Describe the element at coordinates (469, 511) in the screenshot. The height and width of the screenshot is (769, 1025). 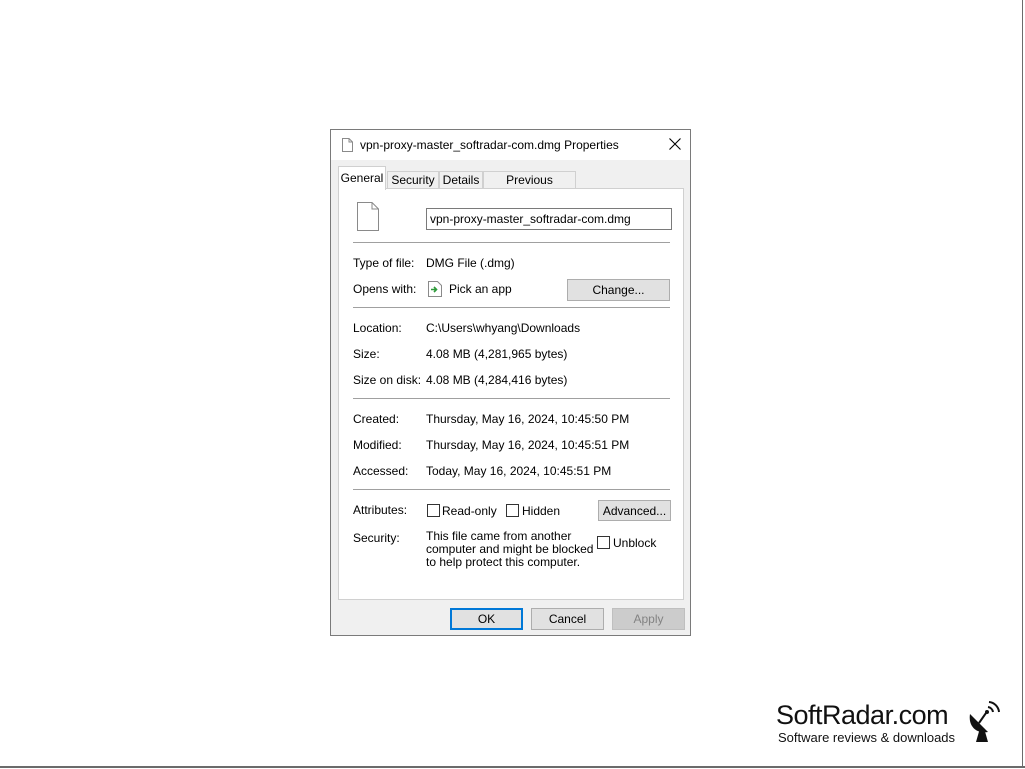
I see `readonly-label: Read-only` at that location.